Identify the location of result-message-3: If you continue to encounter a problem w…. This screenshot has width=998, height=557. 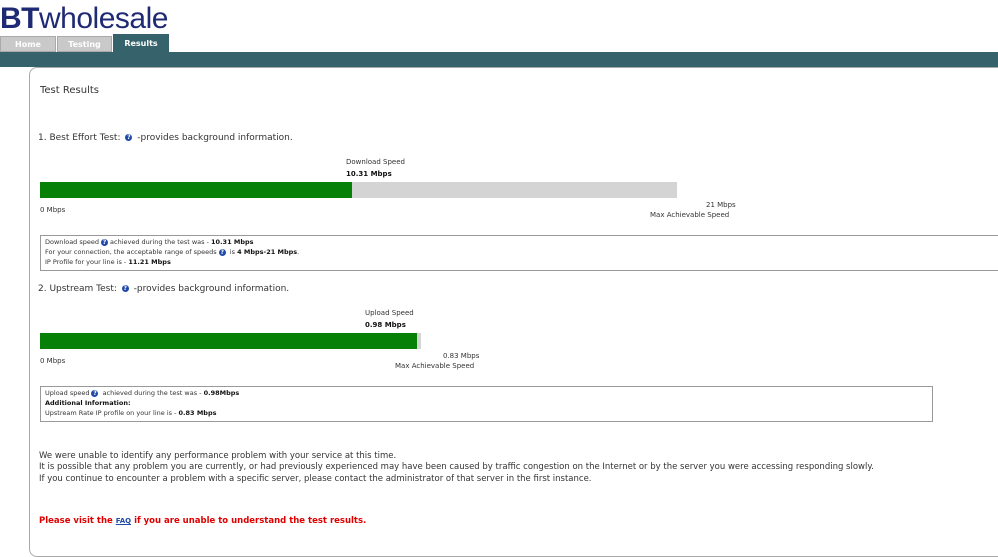
(315, 479).